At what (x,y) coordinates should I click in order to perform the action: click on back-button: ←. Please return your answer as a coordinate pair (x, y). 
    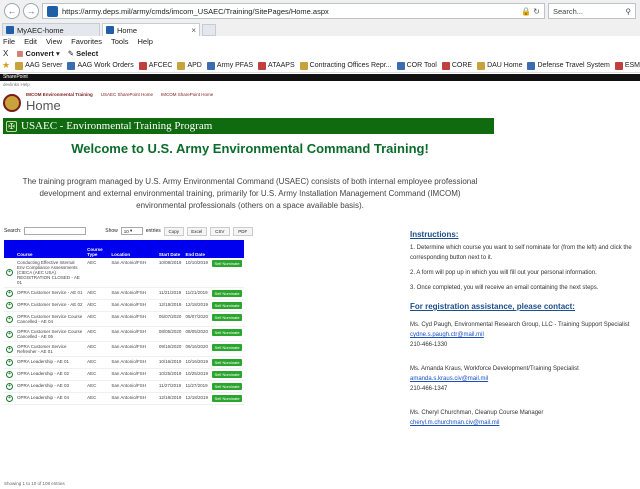
    Looking at the image, I should click on (12, 11).